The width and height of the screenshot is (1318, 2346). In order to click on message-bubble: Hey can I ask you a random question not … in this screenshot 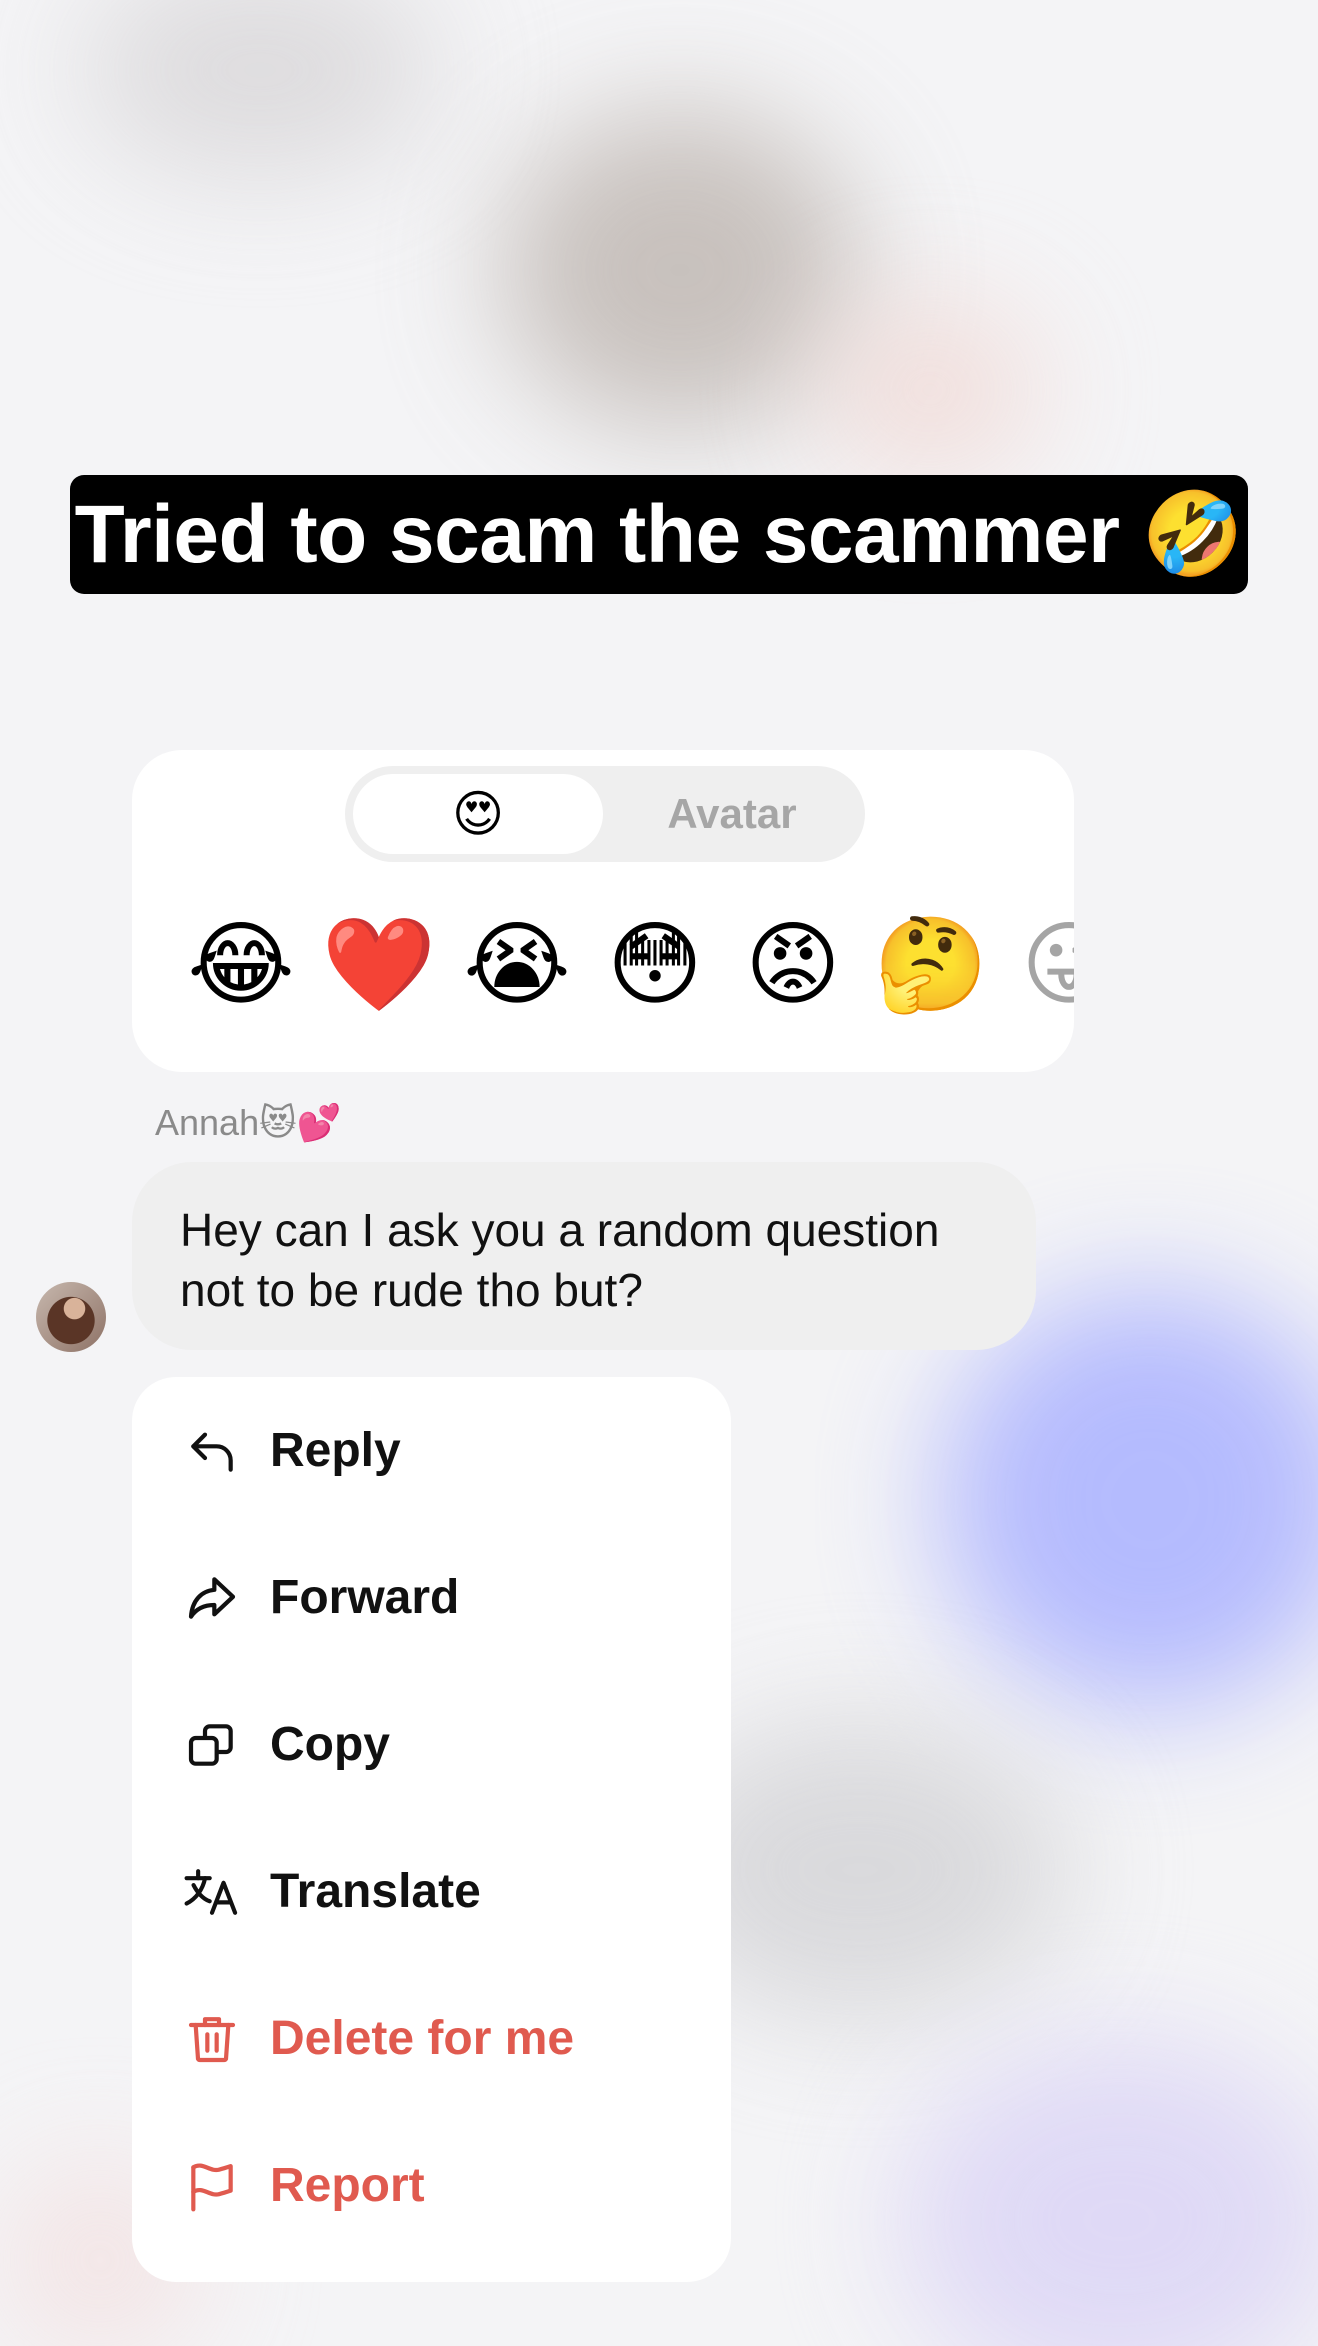, I will do `click(584, 1256)`.